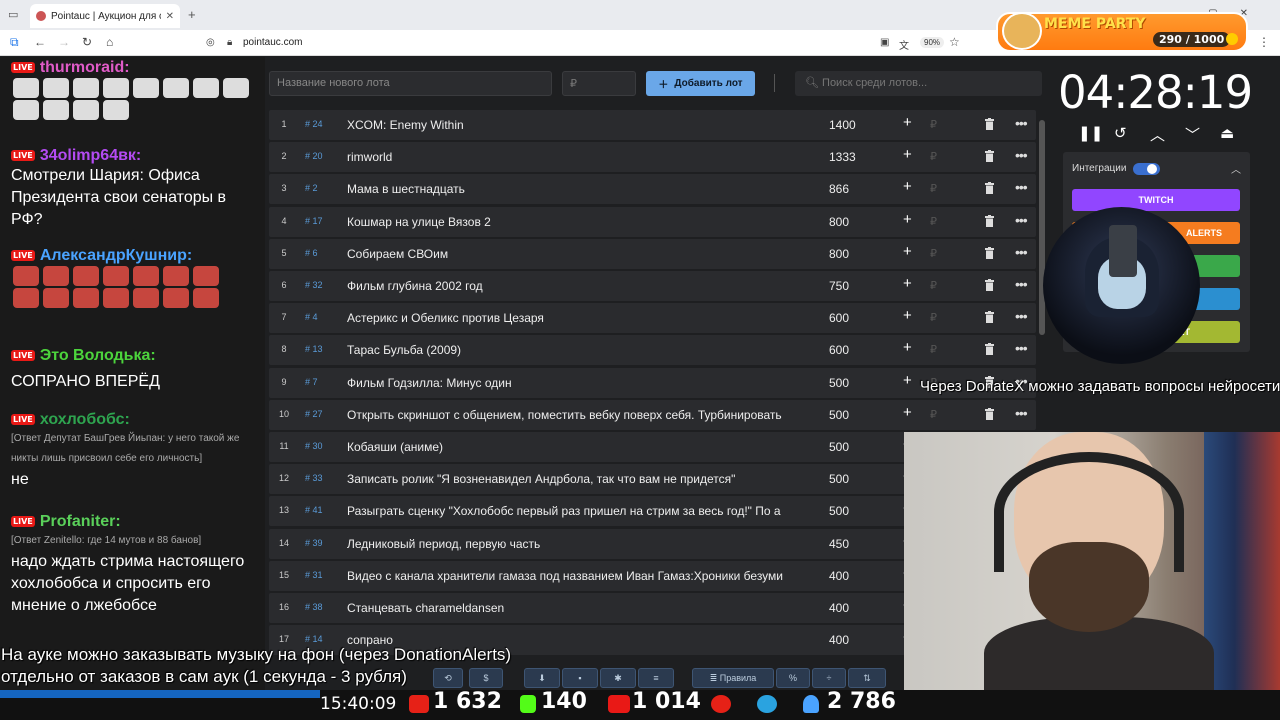 This screenshot has height=720, width=1280. I want to click on lot-row: 8 # 13 Тарас Бульба (2009) 600 + ₽ •••, so click(652, 350).